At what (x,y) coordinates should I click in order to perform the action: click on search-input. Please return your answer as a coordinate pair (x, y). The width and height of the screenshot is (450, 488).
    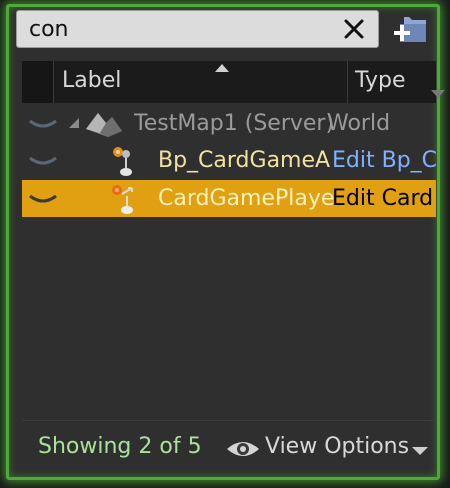
    Looking at the image, I should click on (178, 29).